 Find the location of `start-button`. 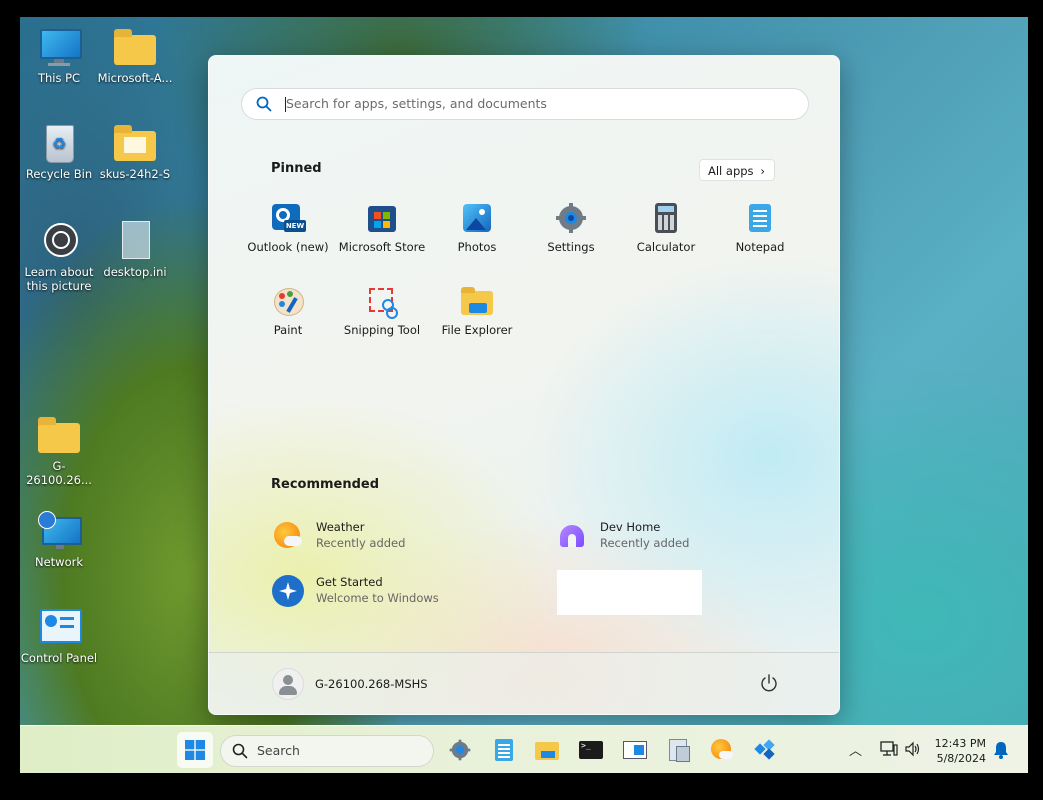

start-button is located at coordinates (195, 750).